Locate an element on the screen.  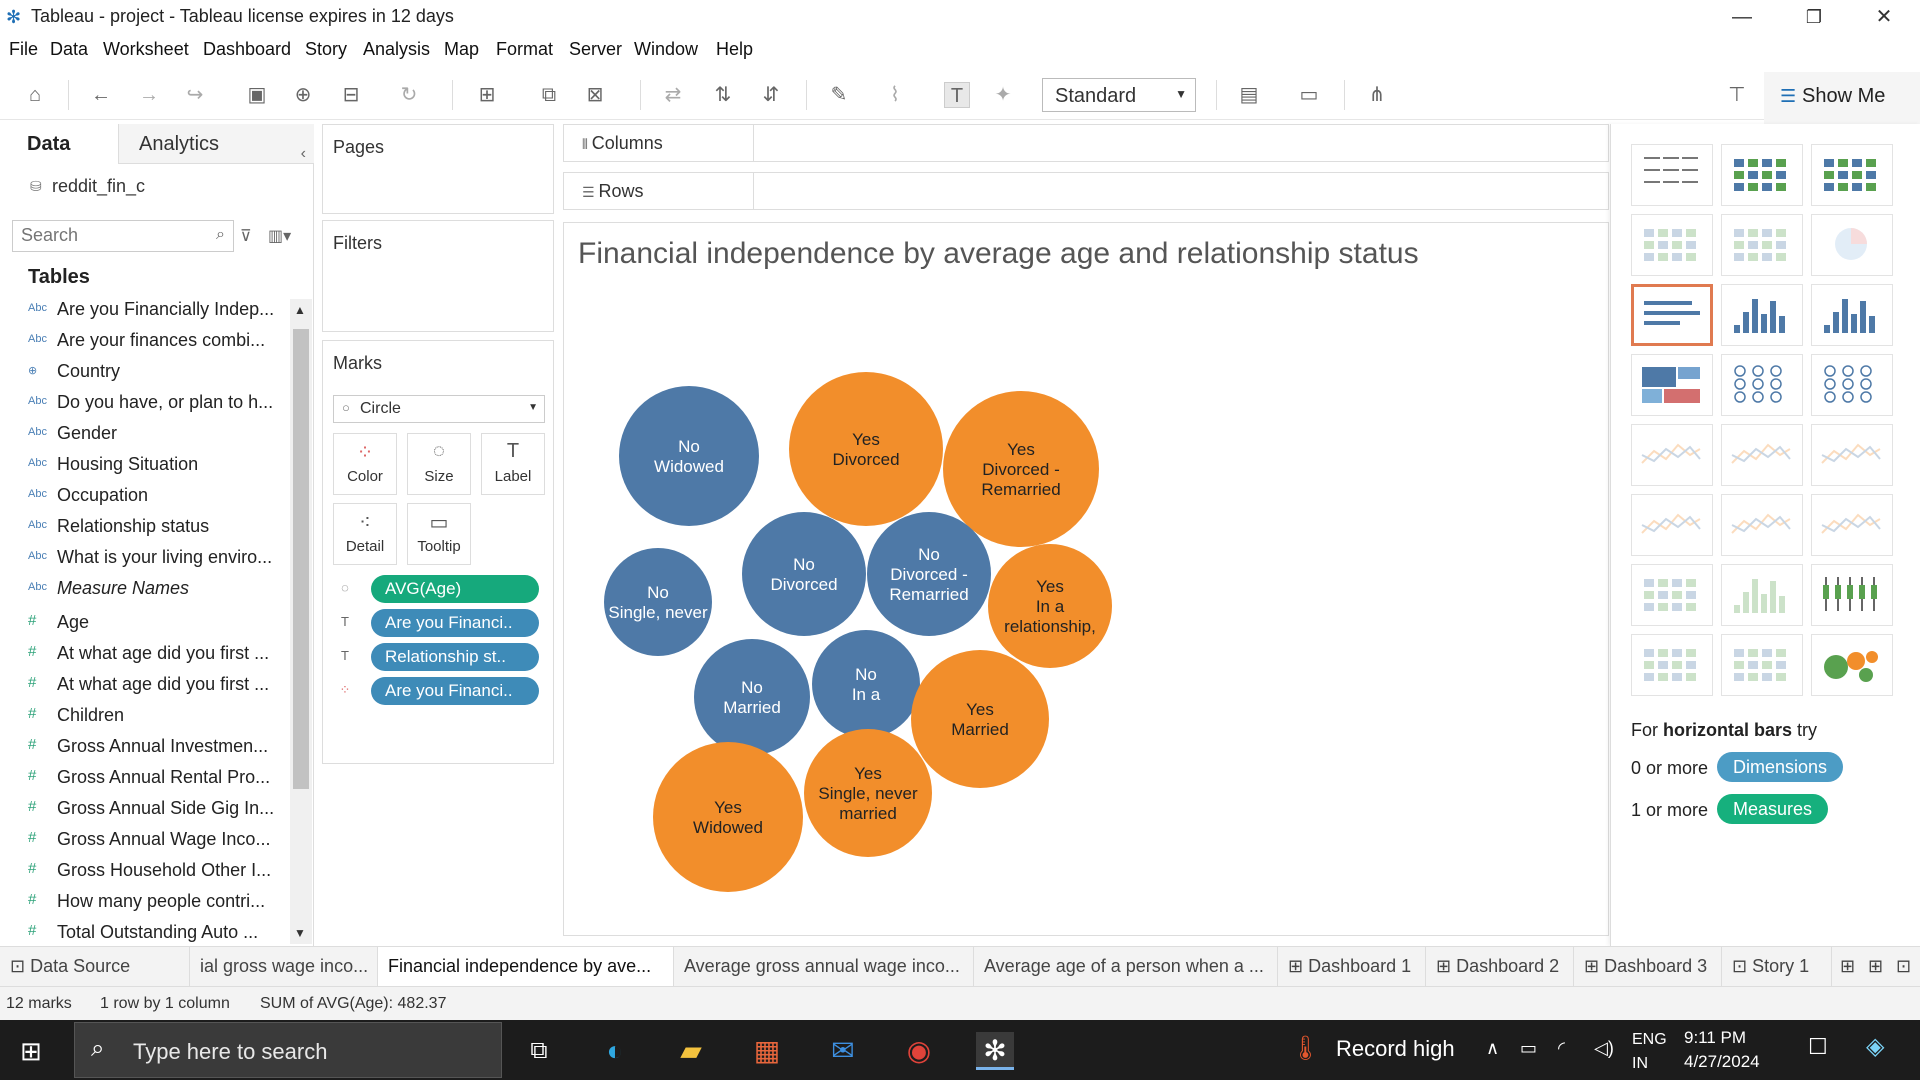
show-mark-labels-icon: T is located at coordinates (957, 95).